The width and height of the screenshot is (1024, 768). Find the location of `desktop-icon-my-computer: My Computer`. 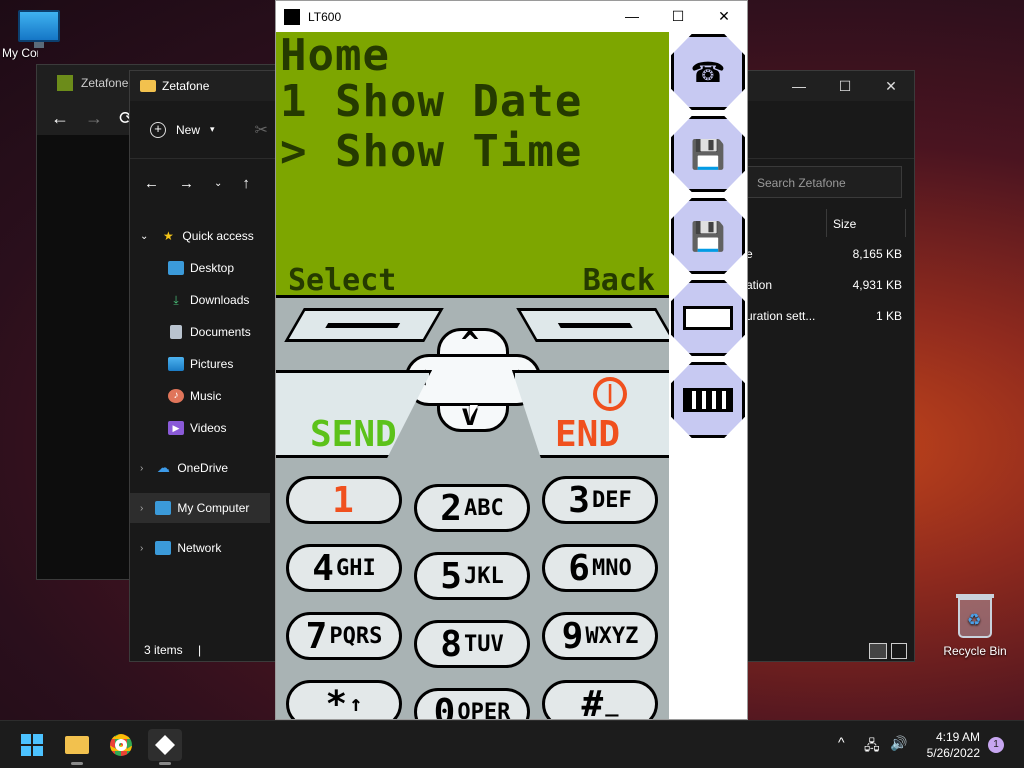

desktop-icon-my-computer: My Computer is located at coordinates (39, 35).